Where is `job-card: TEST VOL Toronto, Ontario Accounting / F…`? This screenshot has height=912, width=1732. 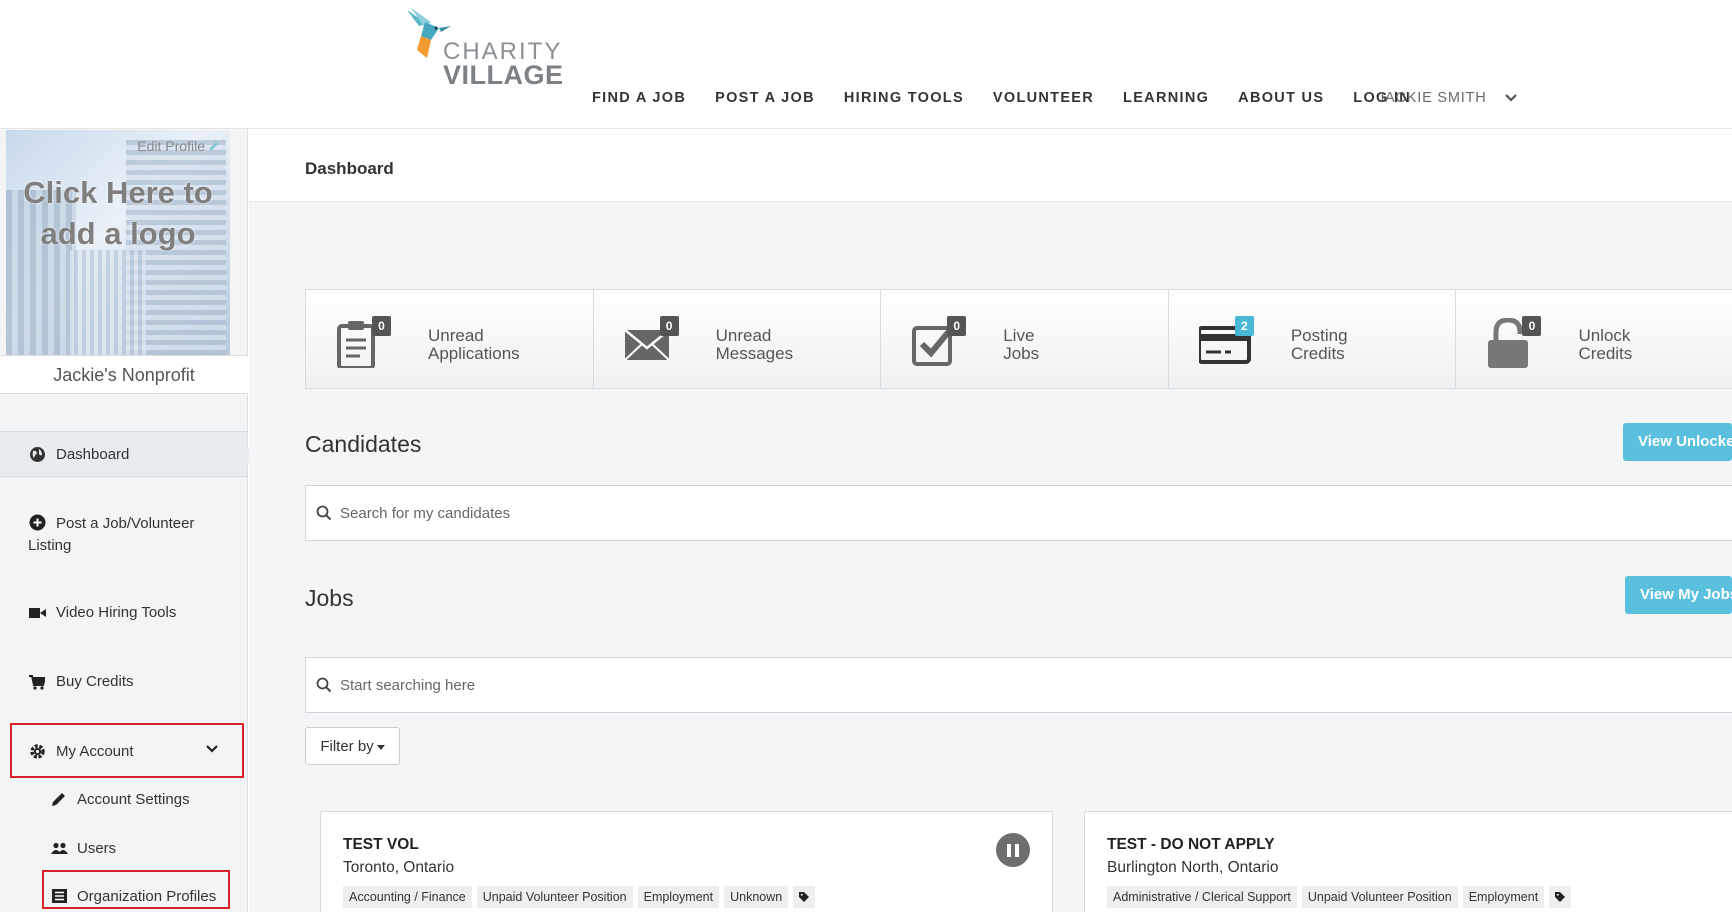 job-card: TEST VOL Toronto, Ontario Accounting / F… is located at coordinates (686, 861).